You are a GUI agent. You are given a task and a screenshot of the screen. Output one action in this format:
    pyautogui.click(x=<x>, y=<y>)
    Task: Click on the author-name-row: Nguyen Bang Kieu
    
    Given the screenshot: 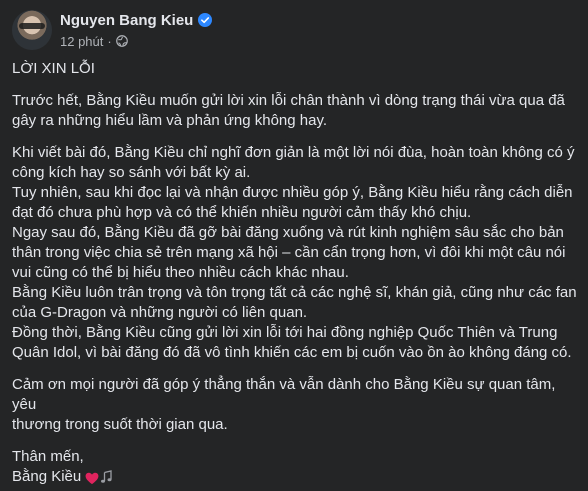 What is the action you would take?
    pyautogui.click(x=136, y=20)
    